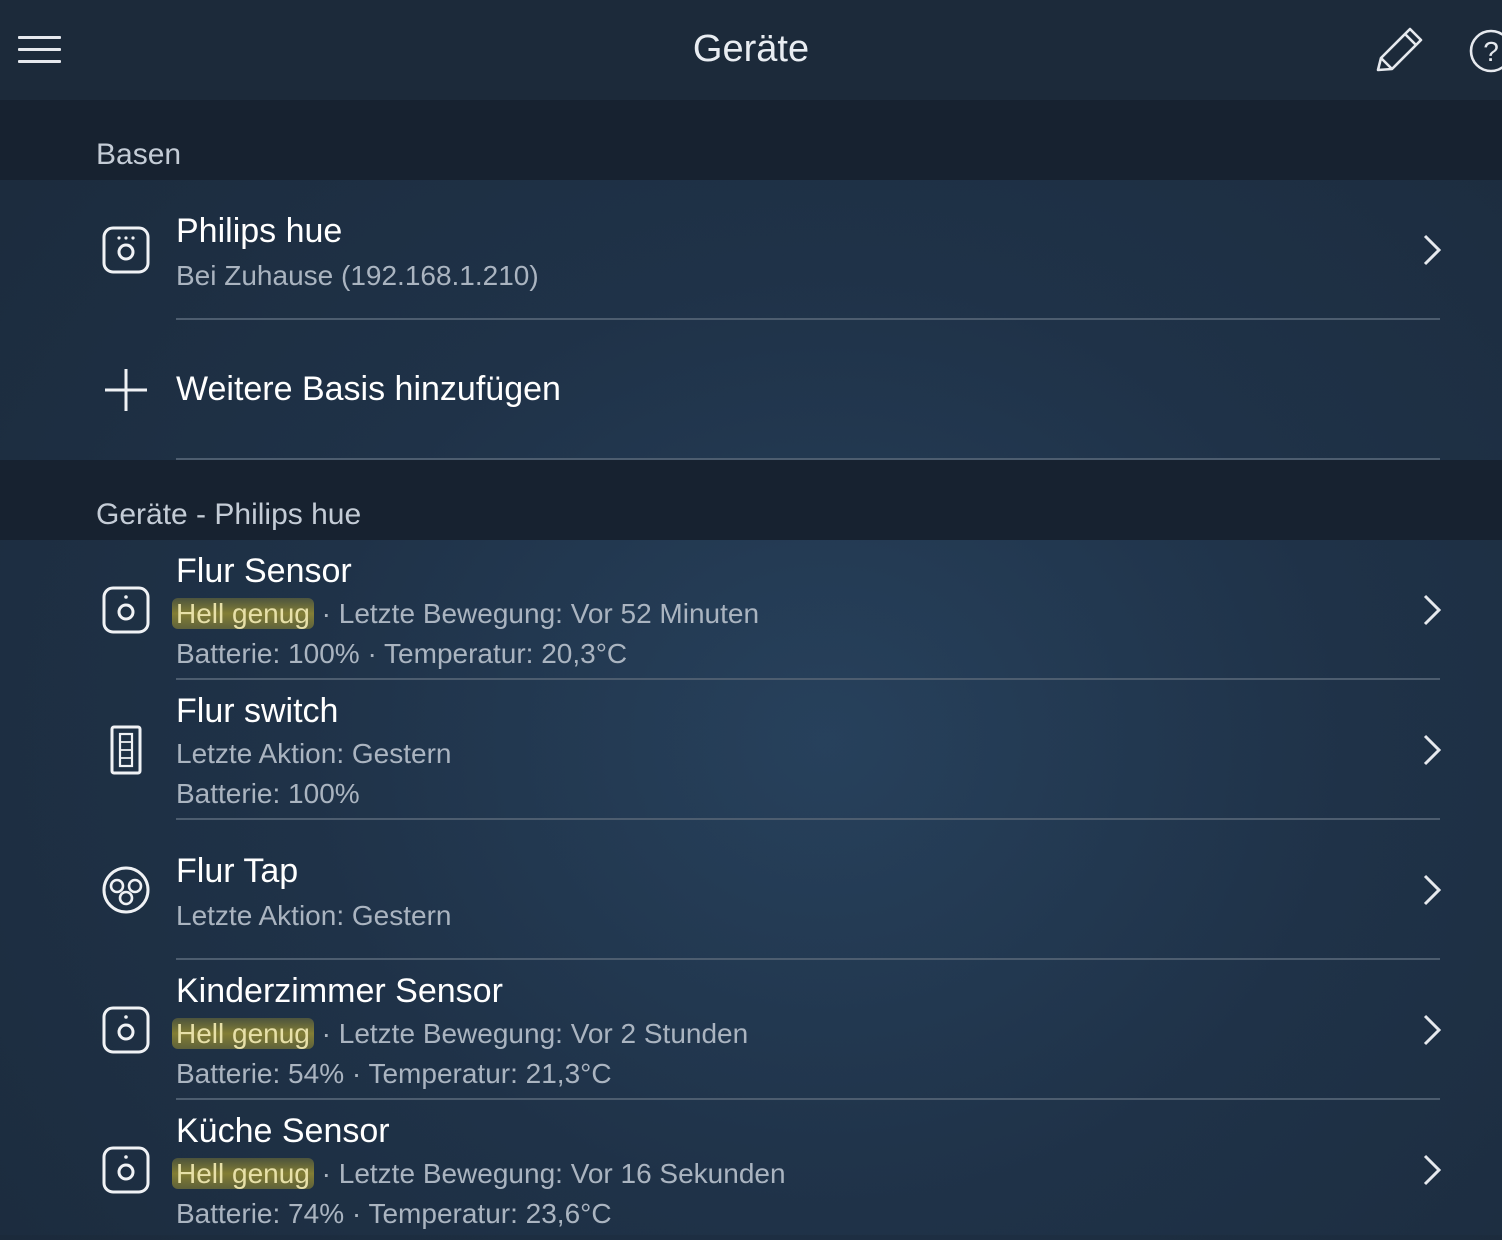  Describe the element at coordinates (257, 711) in the screenshot. I see `device-name: Flur switch` at that location.